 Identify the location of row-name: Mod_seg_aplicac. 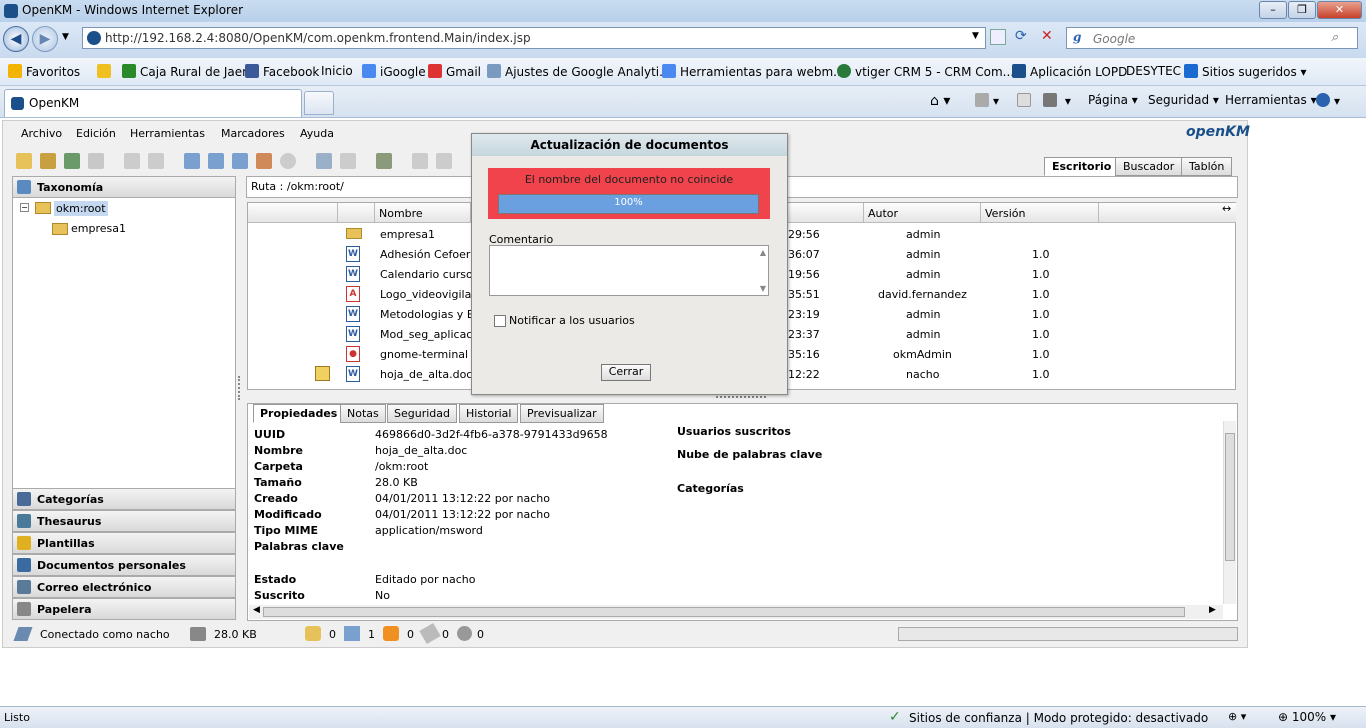
(426, 334).